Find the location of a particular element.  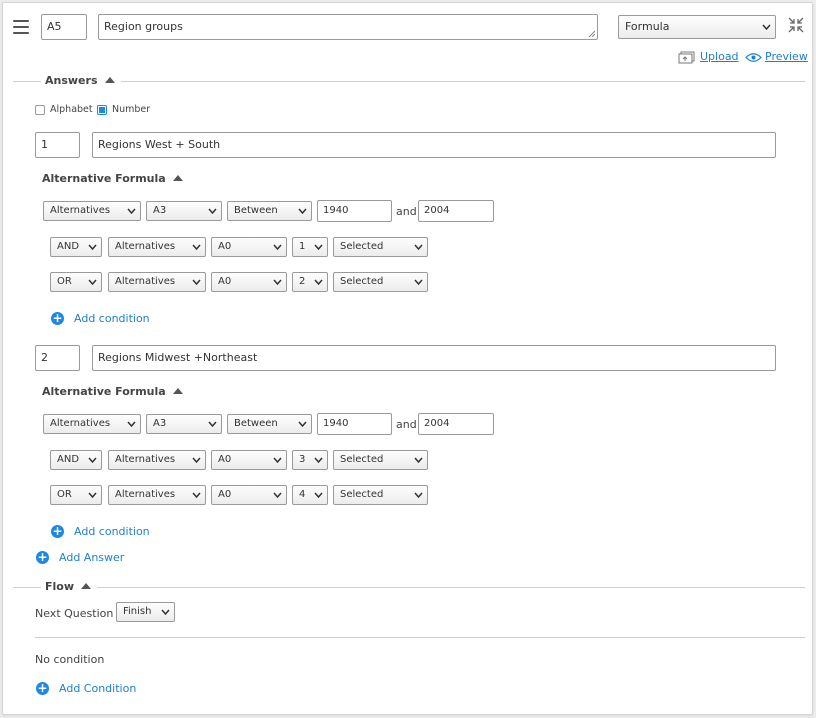

question-title-text: Region groups is located at coordinates (143, 26).